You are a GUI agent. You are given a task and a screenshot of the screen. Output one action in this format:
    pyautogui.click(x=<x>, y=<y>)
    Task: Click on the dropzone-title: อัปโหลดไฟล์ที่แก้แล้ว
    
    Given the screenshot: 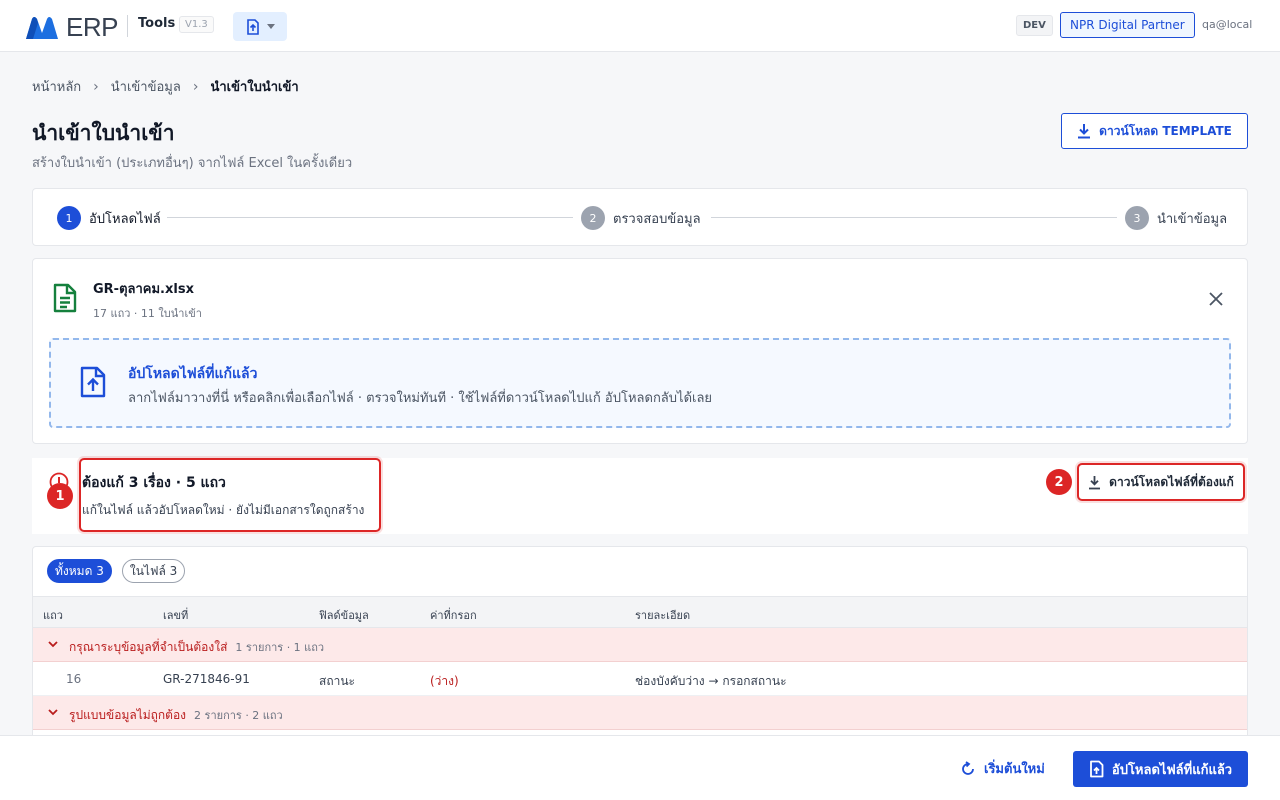 What is the action you would take?
    pyautogui.click(x=193, y=374)
    